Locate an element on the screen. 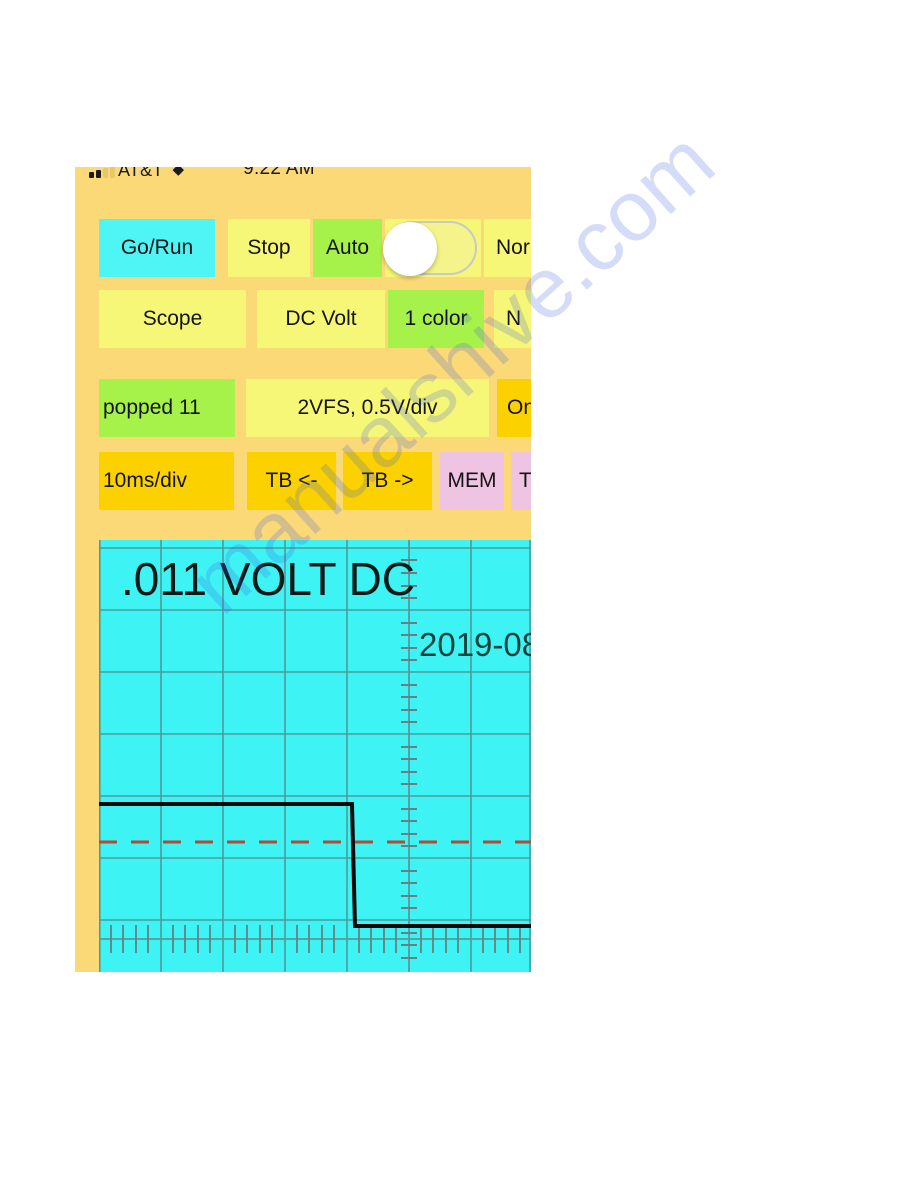 The height and width of the screenshot is (1188, 918). go-run-button: Go/Run is located at coordinates (157, 248).